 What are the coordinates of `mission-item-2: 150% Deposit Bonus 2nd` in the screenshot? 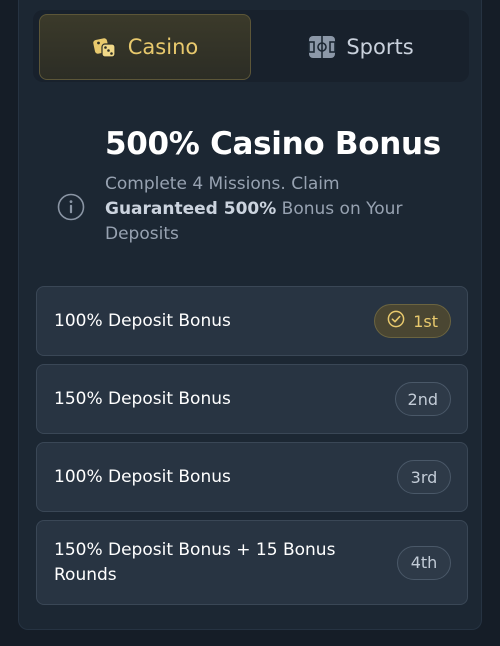 It's located at (252, 399).